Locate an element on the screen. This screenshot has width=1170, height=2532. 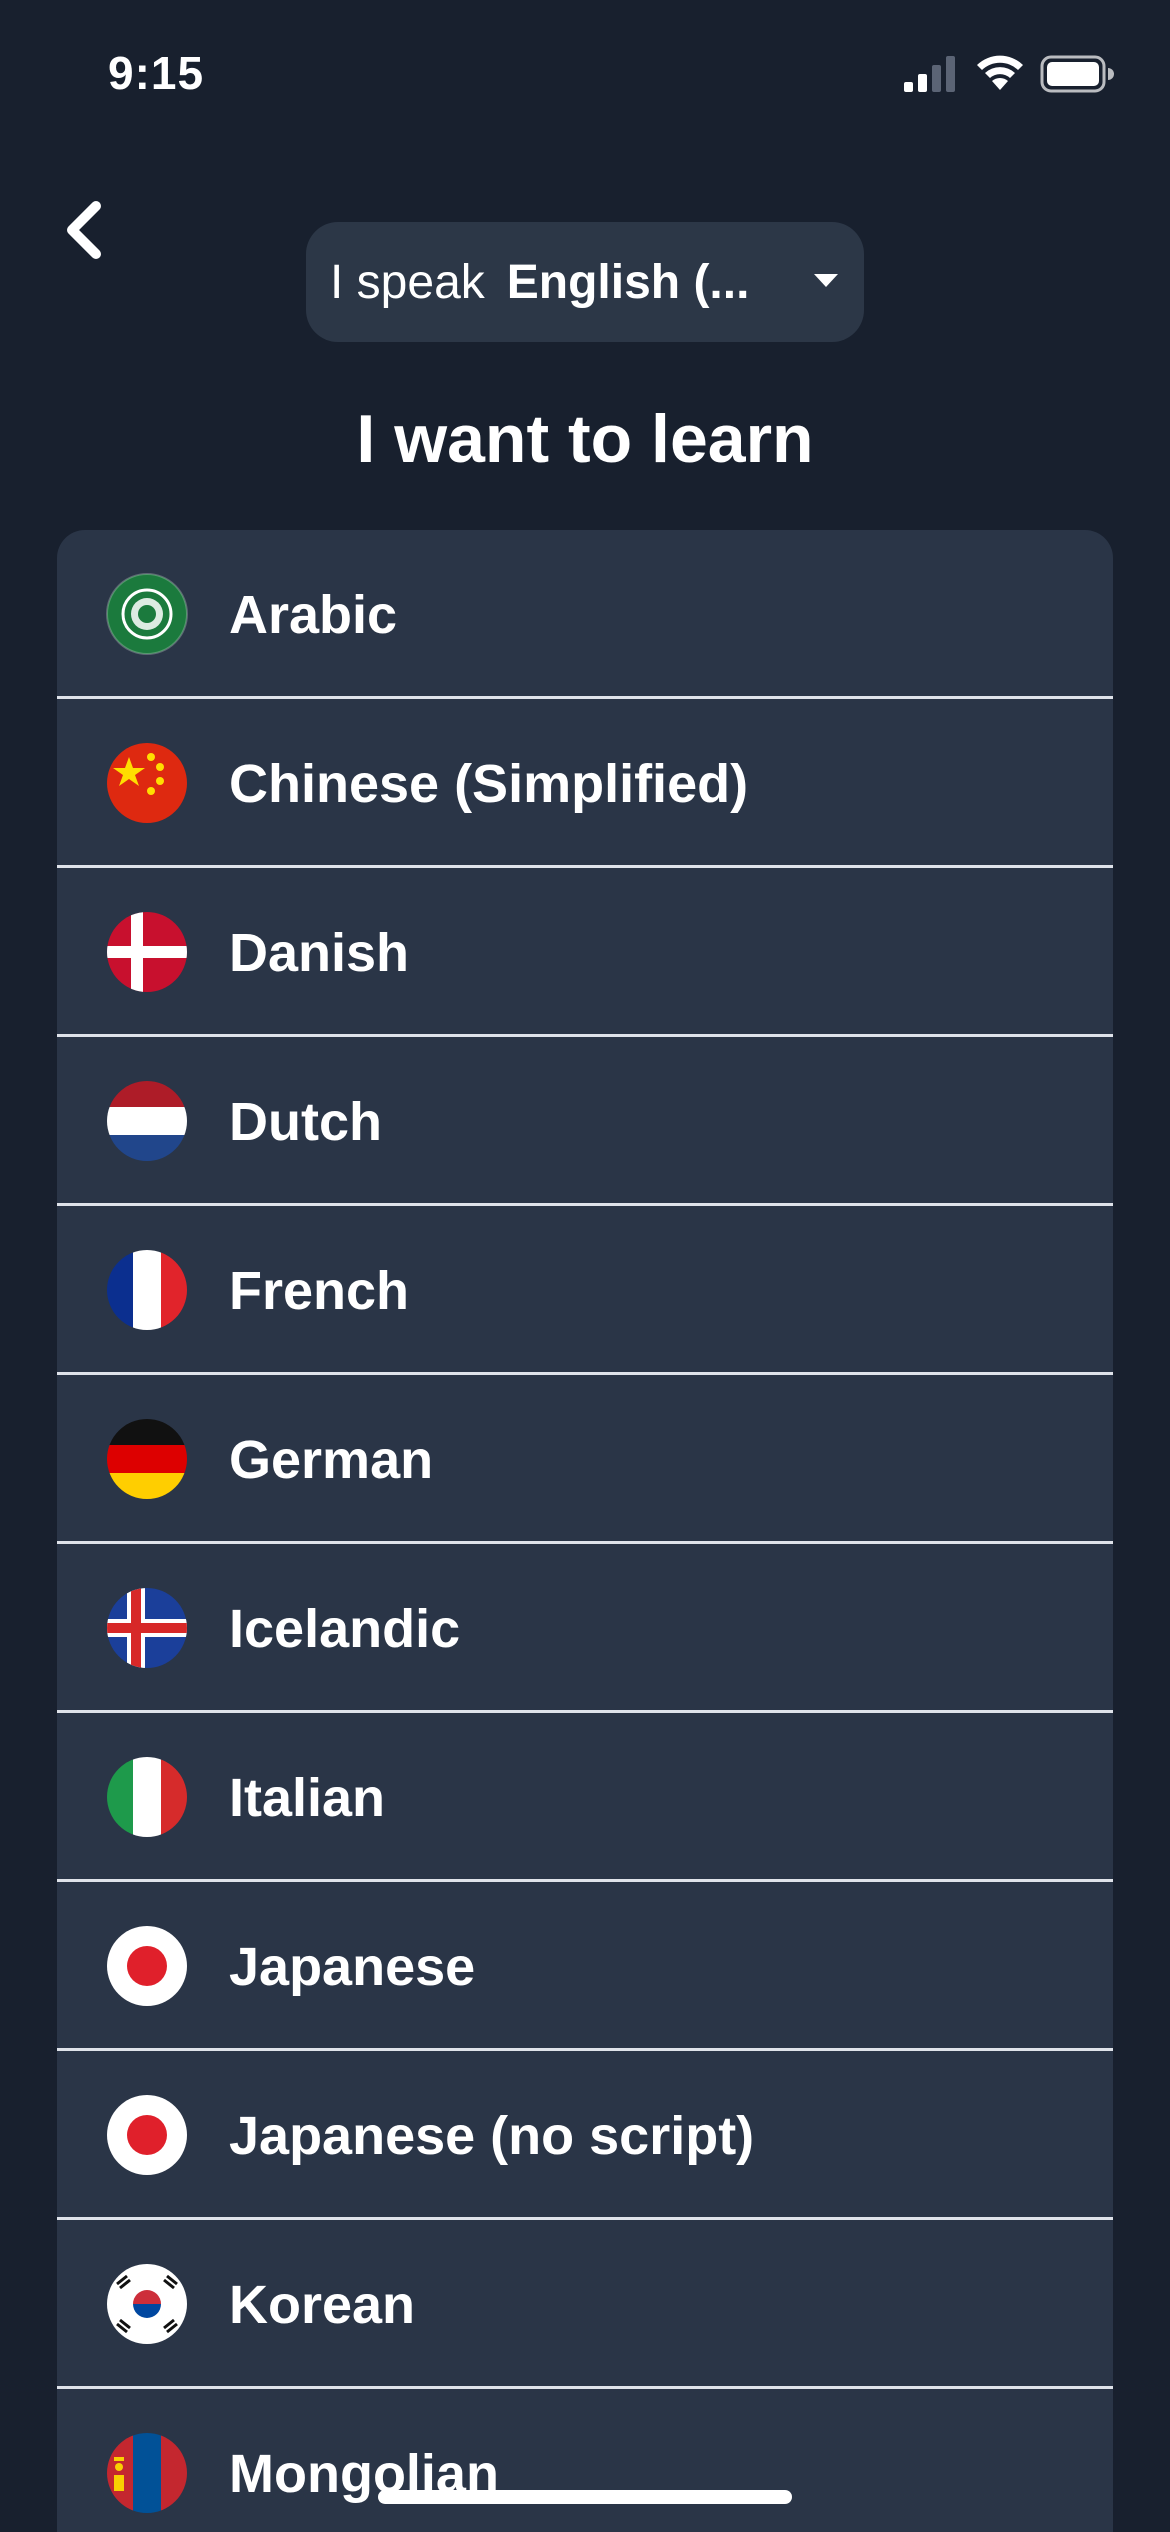
back-button is located at coordinates (84, 230).